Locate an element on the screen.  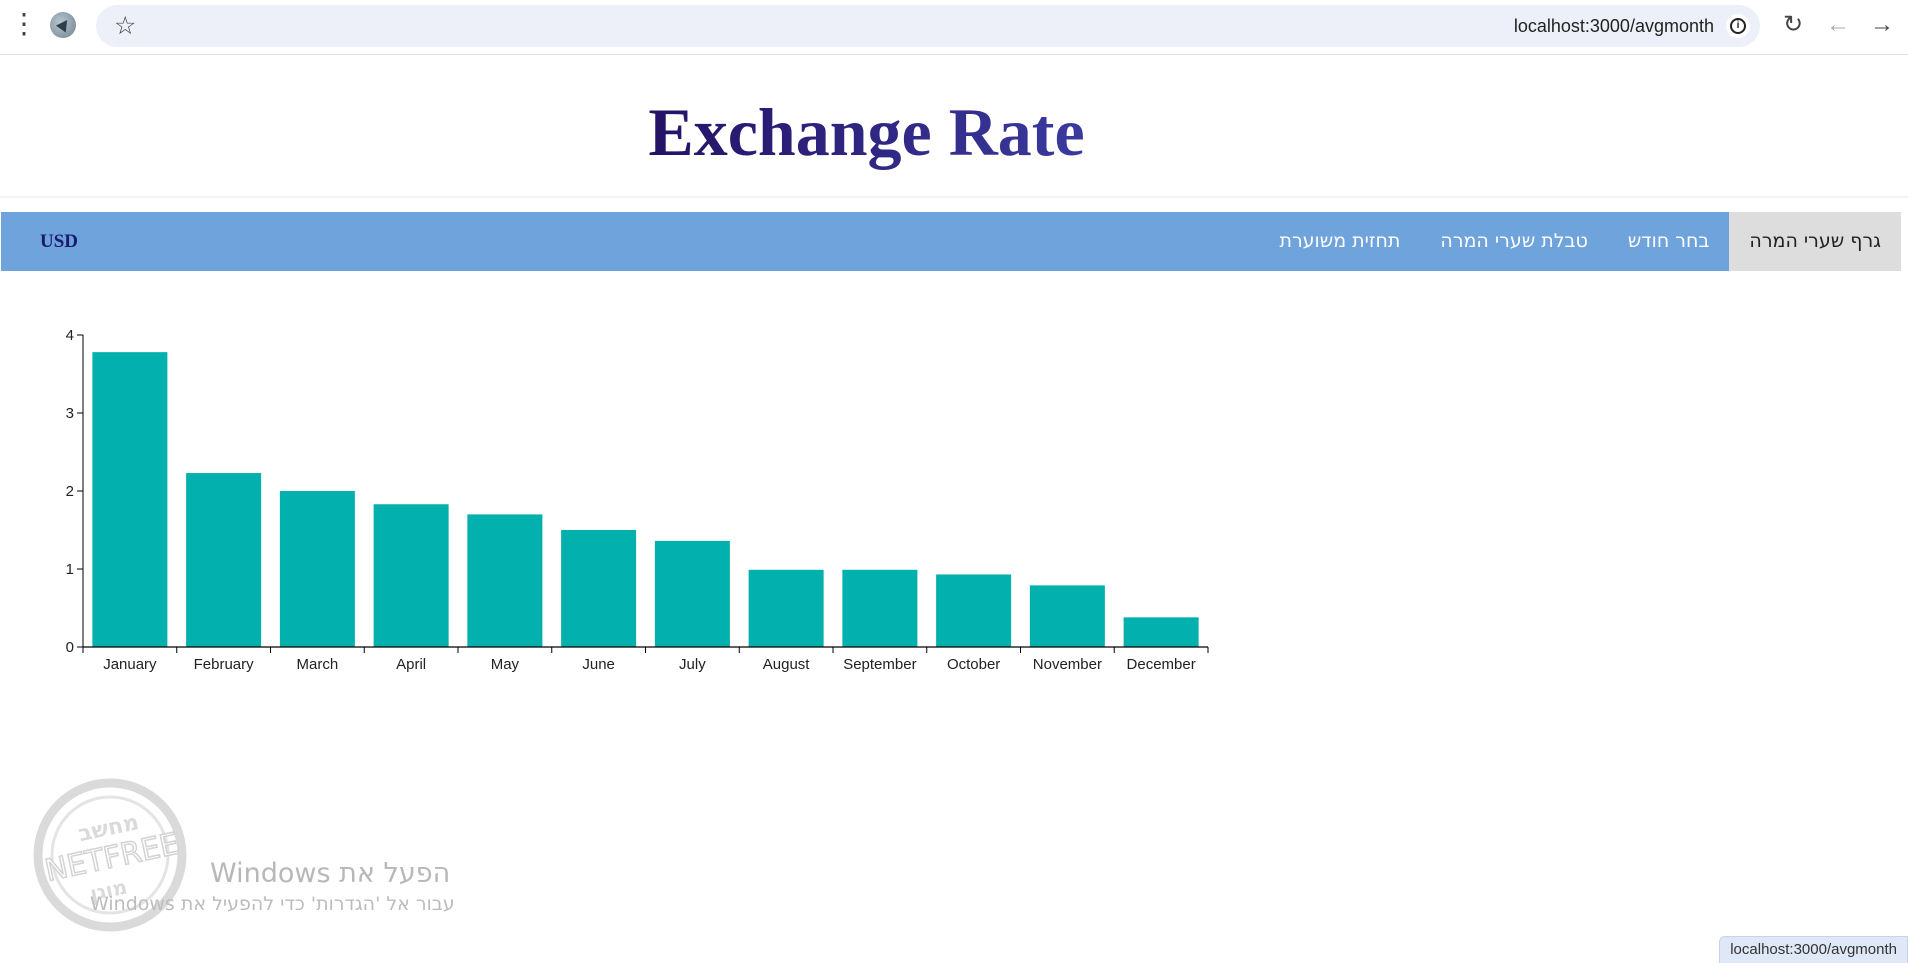
y-tick-label: 2 is located at coordinates (70, 491).